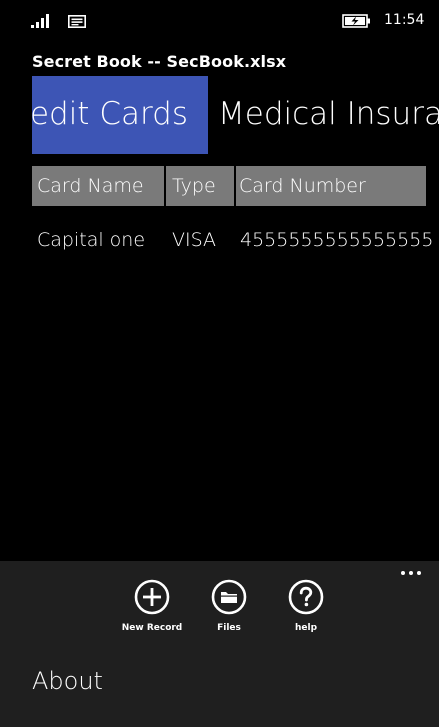  Describe the element at coordinates (159, 61) in the screenshot. I see `app-title: Secret Book -- SecBook.xlsx` at that location.